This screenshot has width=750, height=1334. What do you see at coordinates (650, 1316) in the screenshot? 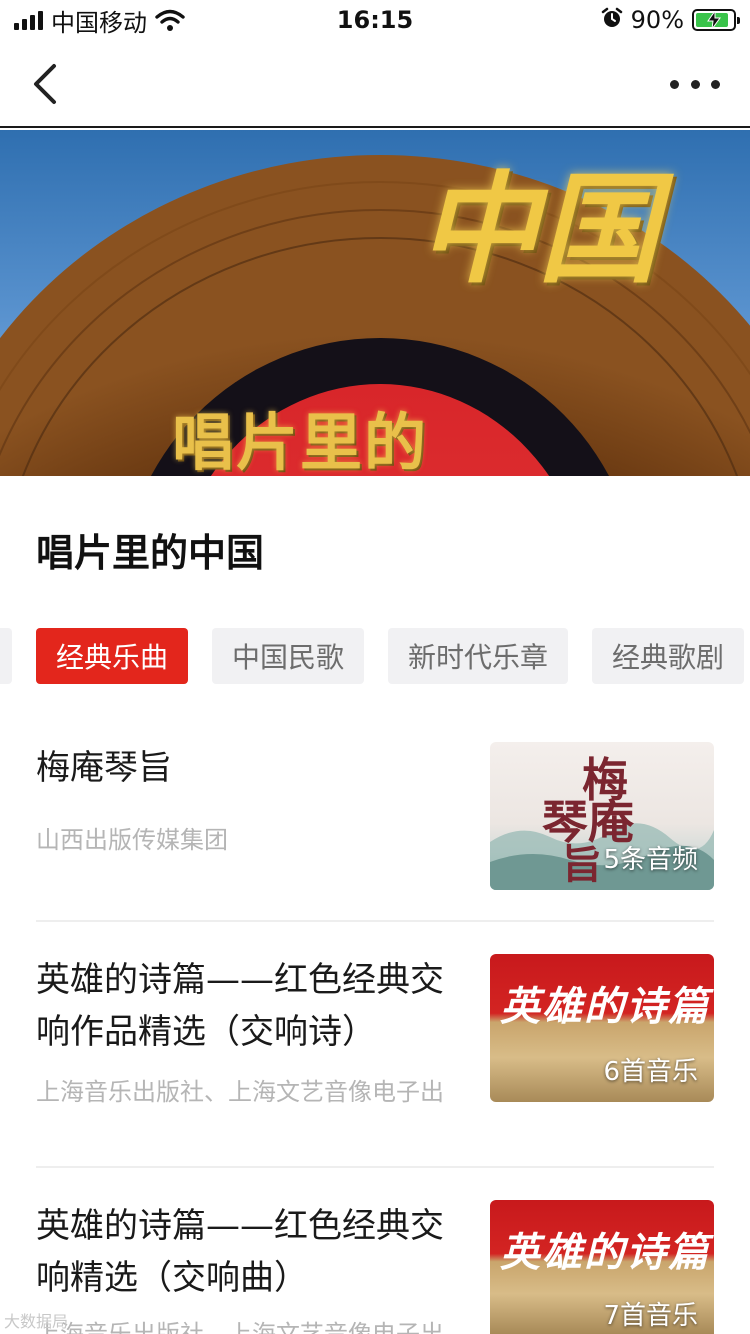
I see `item-count: 7首音乐` at bounding box center [650, 1316].